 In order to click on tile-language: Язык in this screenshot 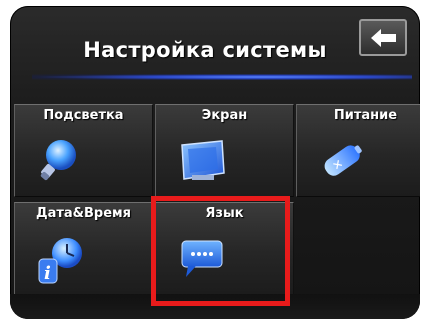, I will do `click(224, 248)`.